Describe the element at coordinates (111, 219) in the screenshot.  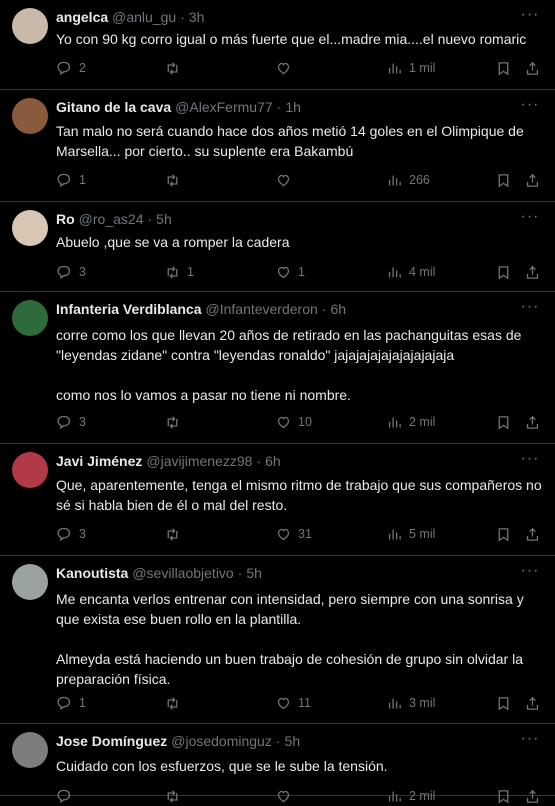
I see `author-handle: @ro_as24` at that location.